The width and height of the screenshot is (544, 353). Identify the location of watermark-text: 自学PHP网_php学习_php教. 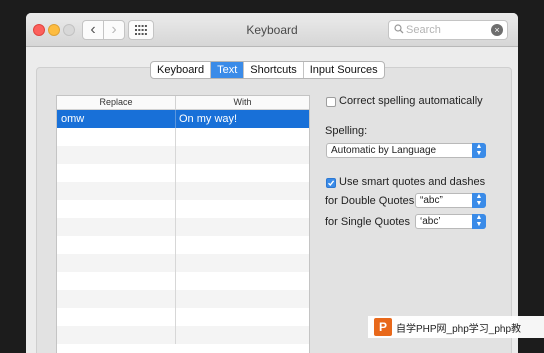
(459, 329).